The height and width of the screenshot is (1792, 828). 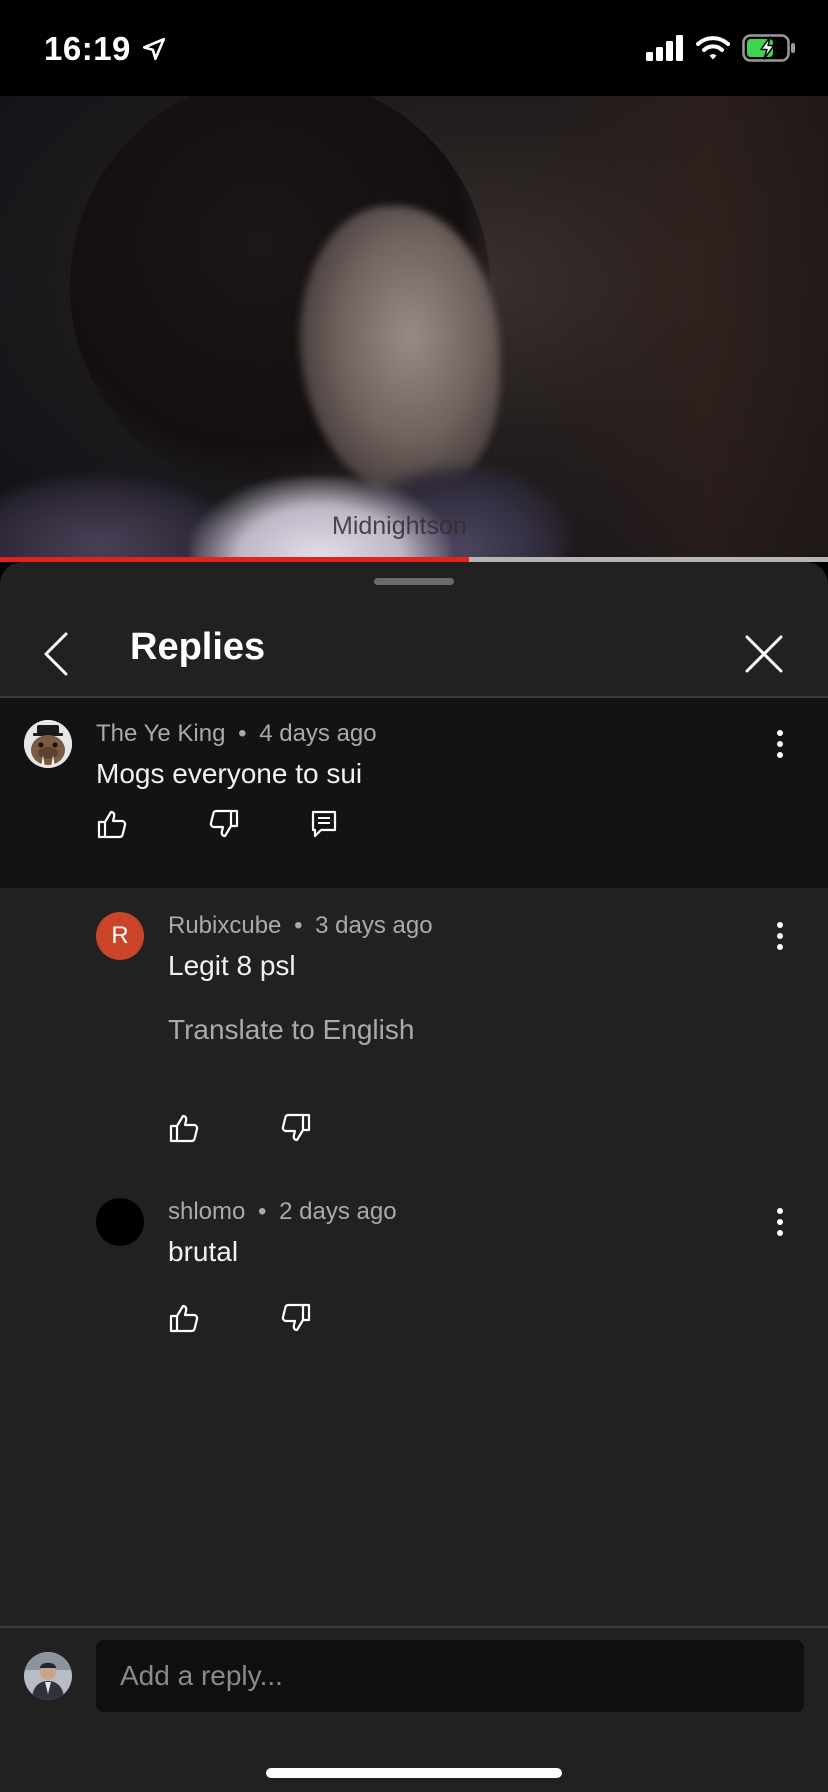 I want to click on status-bar: 16:19, so click(x=414, y=48).